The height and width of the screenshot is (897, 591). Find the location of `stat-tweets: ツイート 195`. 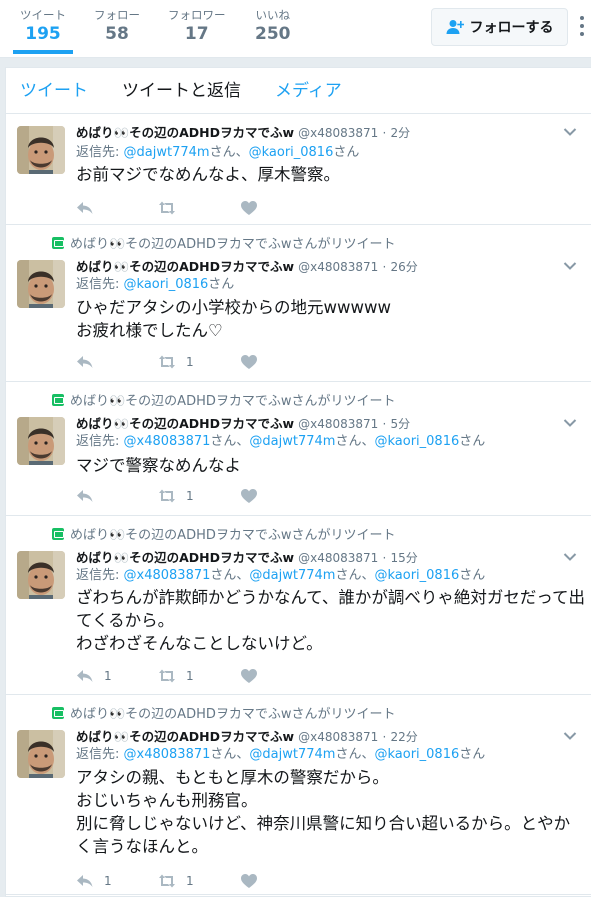

stat-tweets: ツイート 195 is located at coordinates (43, 30).